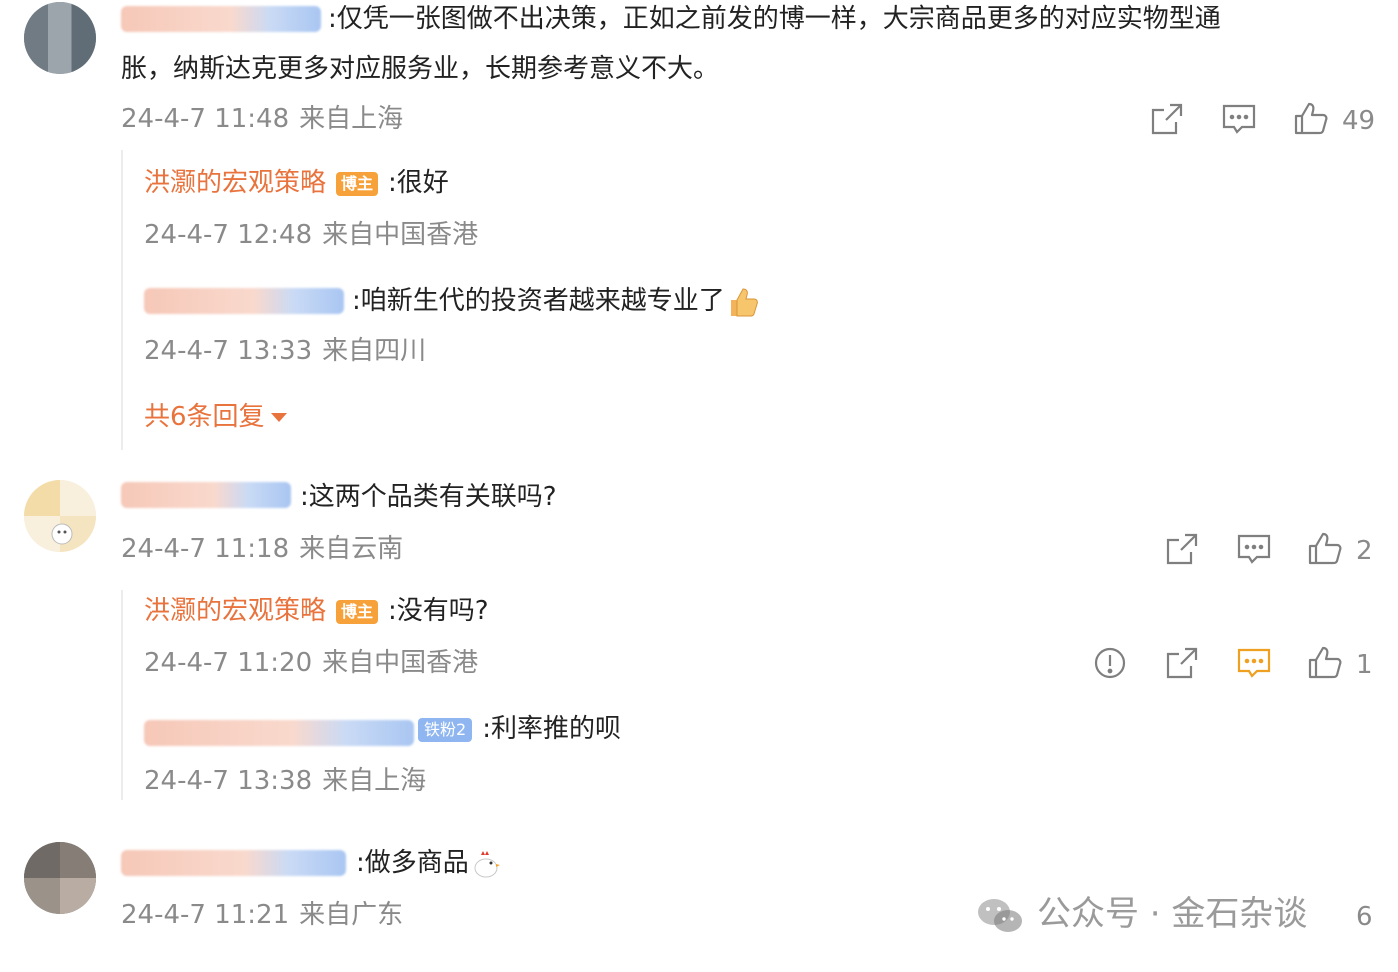  What do you see at coordinates (418, 183) in the screenshot?
I see `reply-text: :很好` at bounding box center [418, 183].